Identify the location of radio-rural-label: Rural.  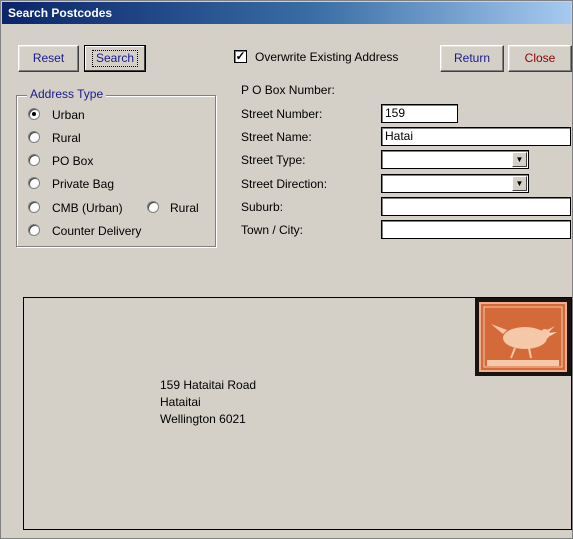
(66, 138).